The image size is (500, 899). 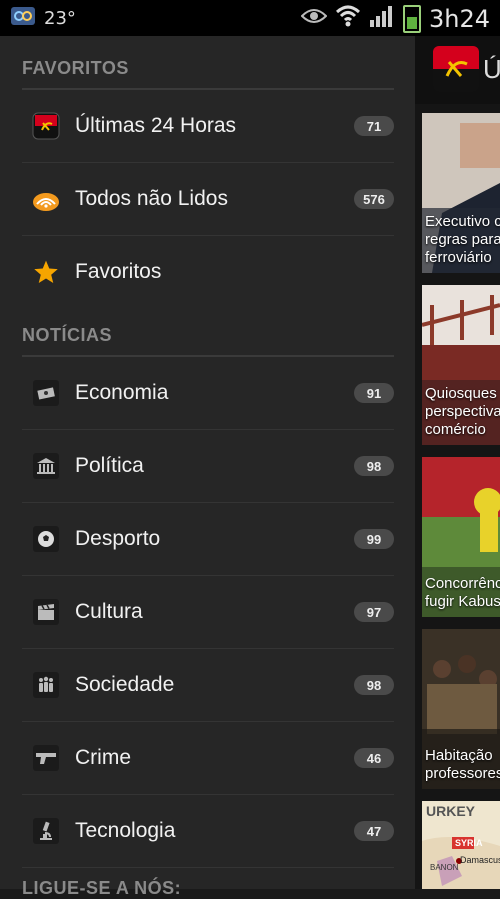 What do you see at coordinates (109, 465) in the screenshot?
I see `drawer-item-label: Política` at bounding box center [109, 465].